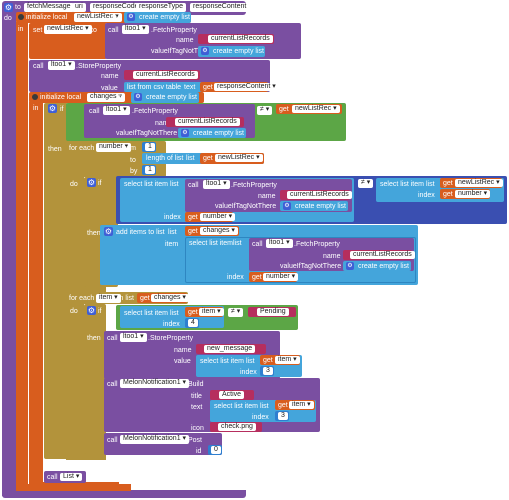 The width and height of the screenshot is (509, 500). Describe the element at coordinates (71, 477) in the screenshot. I see `call-list-name: List` at that location.